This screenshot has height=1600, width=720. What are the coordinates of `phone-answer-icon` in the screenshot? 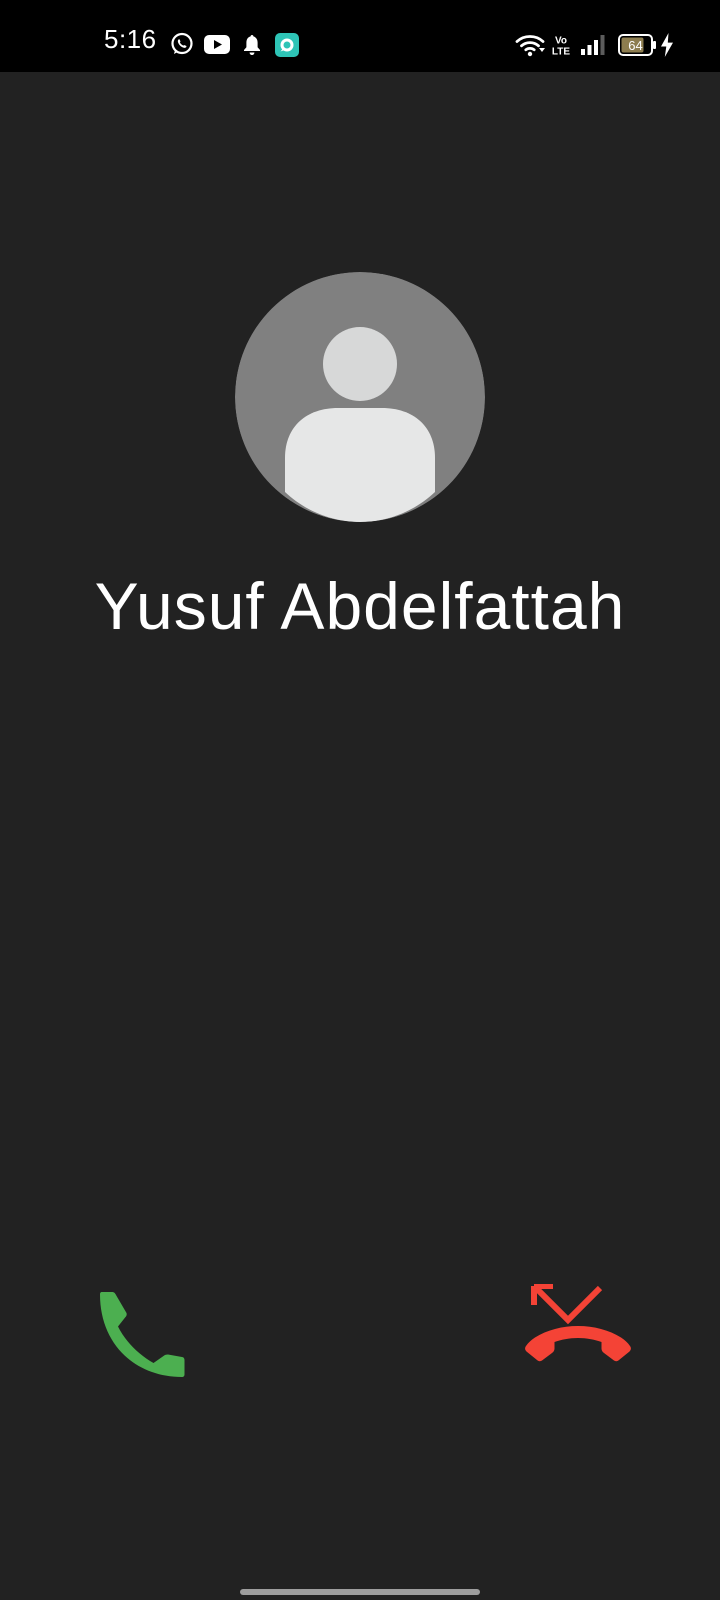 It's located at (142, 1334).